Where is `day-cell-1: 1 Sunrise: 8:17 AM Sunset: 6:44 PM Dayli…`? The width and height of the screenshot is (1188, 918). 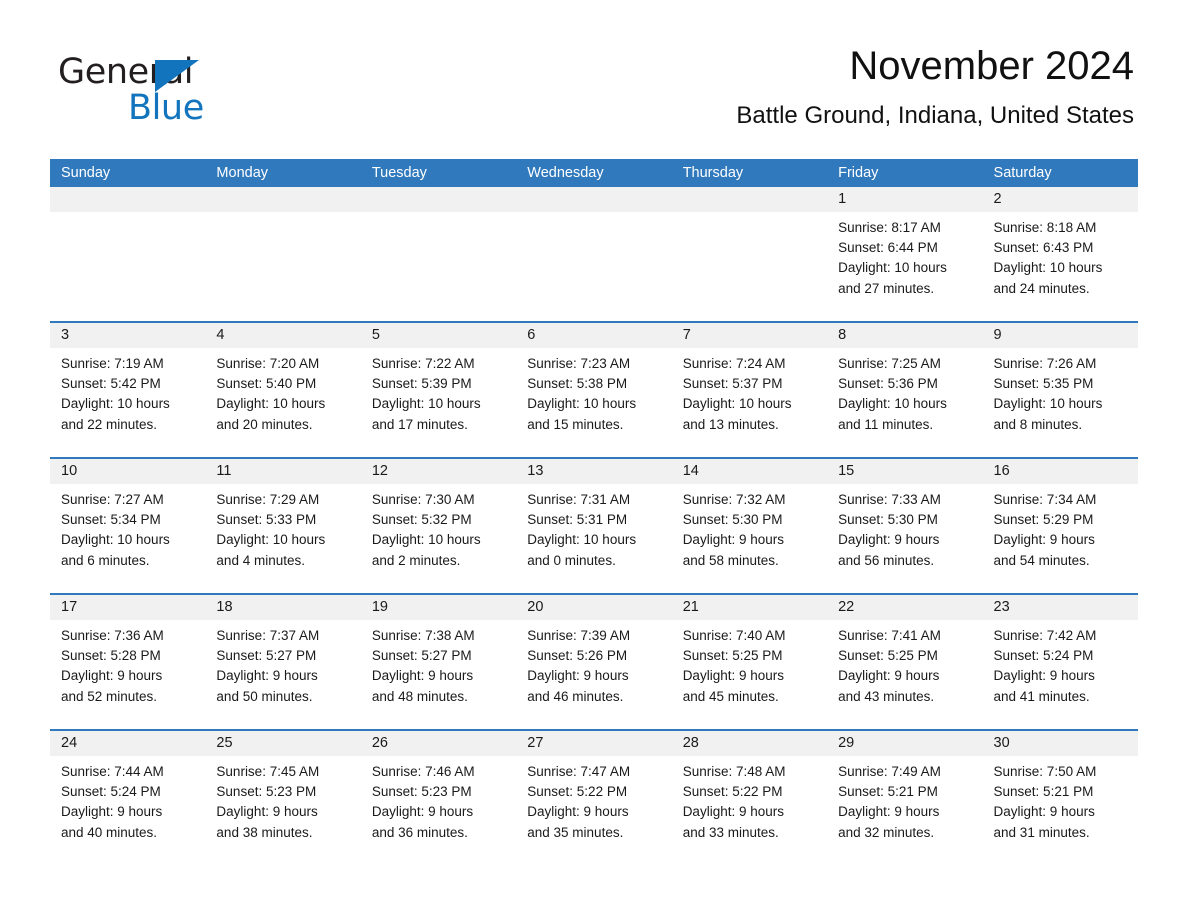
day-cell-1: 1 Sunrise: 8:17 AM Sunset: 6:44 PM Dayli… is located at coordinates (905, 254).